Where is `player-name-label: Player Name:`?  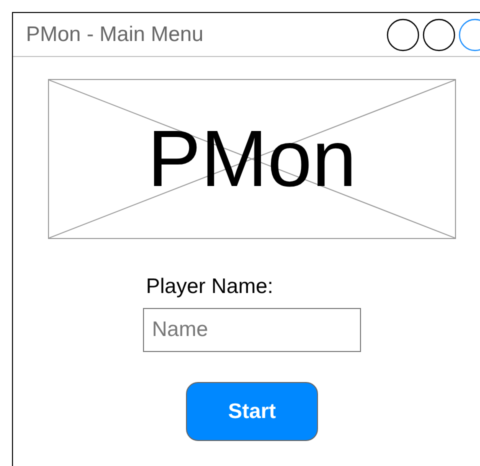 player-name-label: Player Name: is located at coordinates (210, 287).